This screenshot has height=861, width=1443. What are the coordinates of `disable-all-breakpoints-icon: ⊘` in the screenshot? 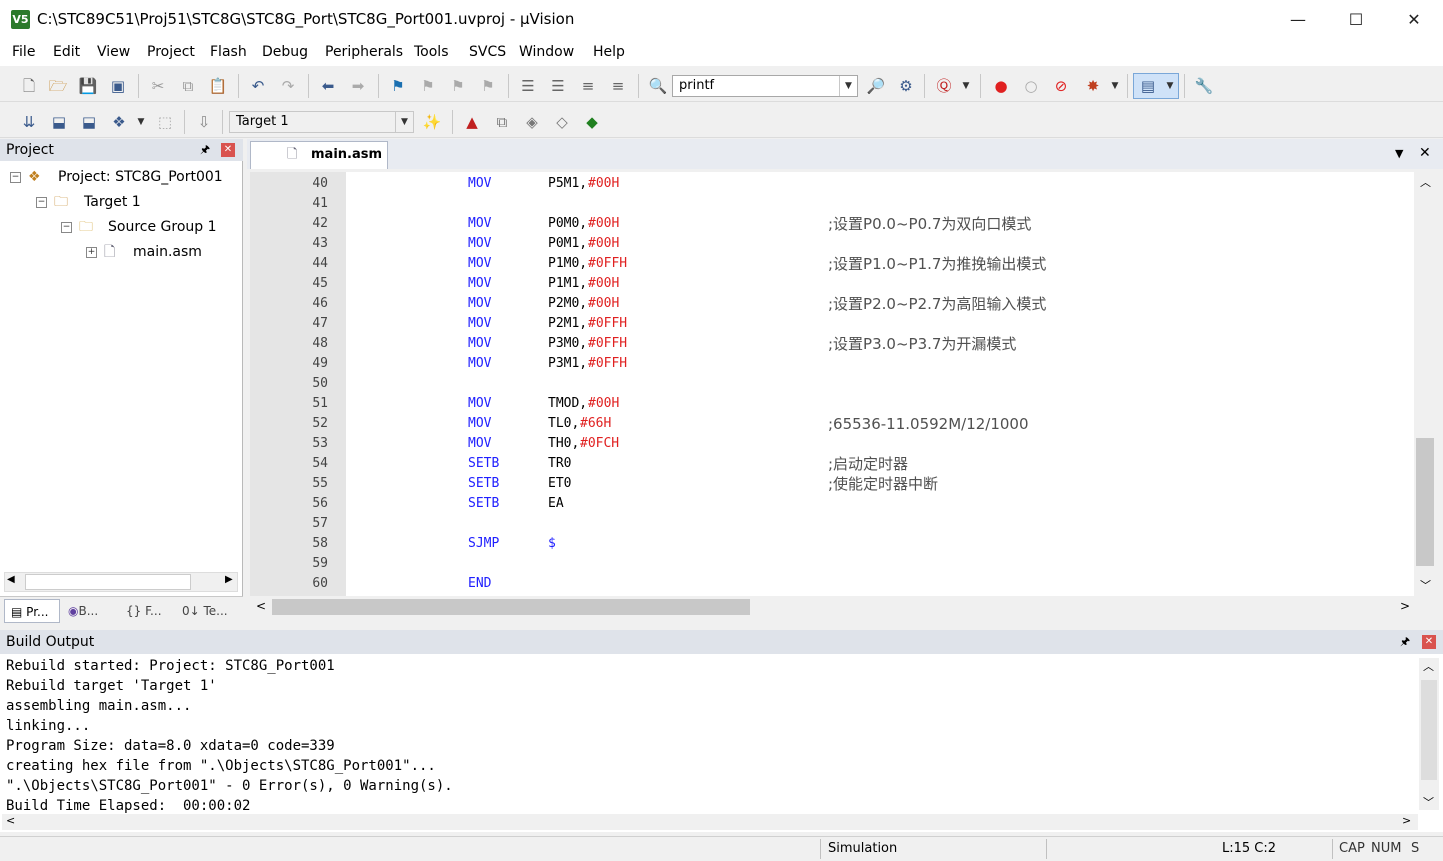 It's located at (1061, 86).